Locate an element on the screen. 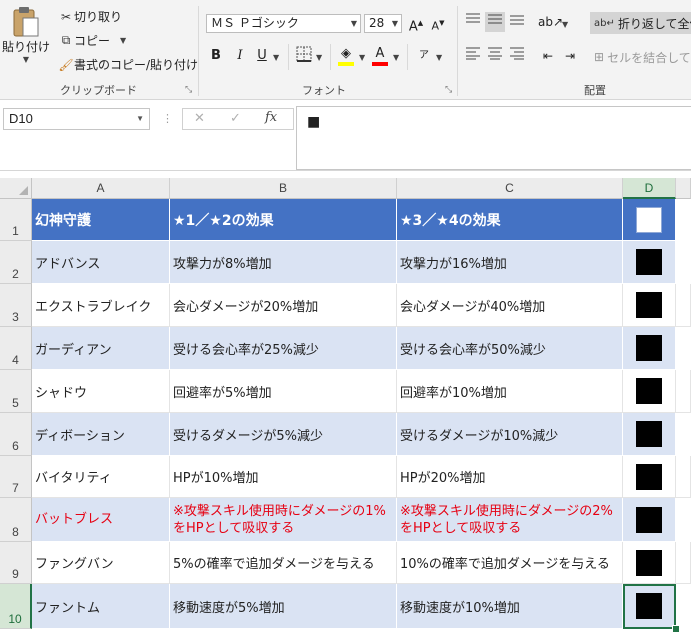 The image size is (691, 633). row-header: 3 is located at coordinates (16, 305).